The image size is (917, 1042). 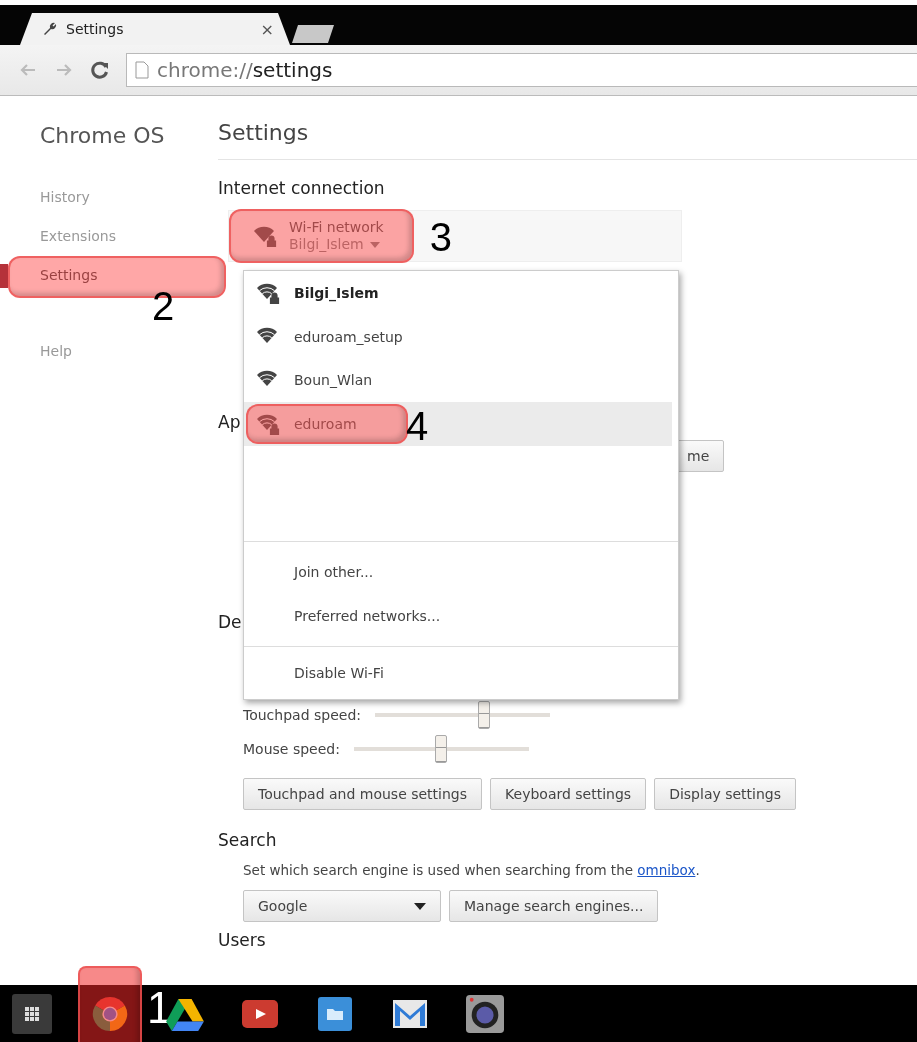 What do you see at coordinates (521, 70) in the screenshot?
I see `address-bar: chrome://settings` at bounding box center [521, 70].